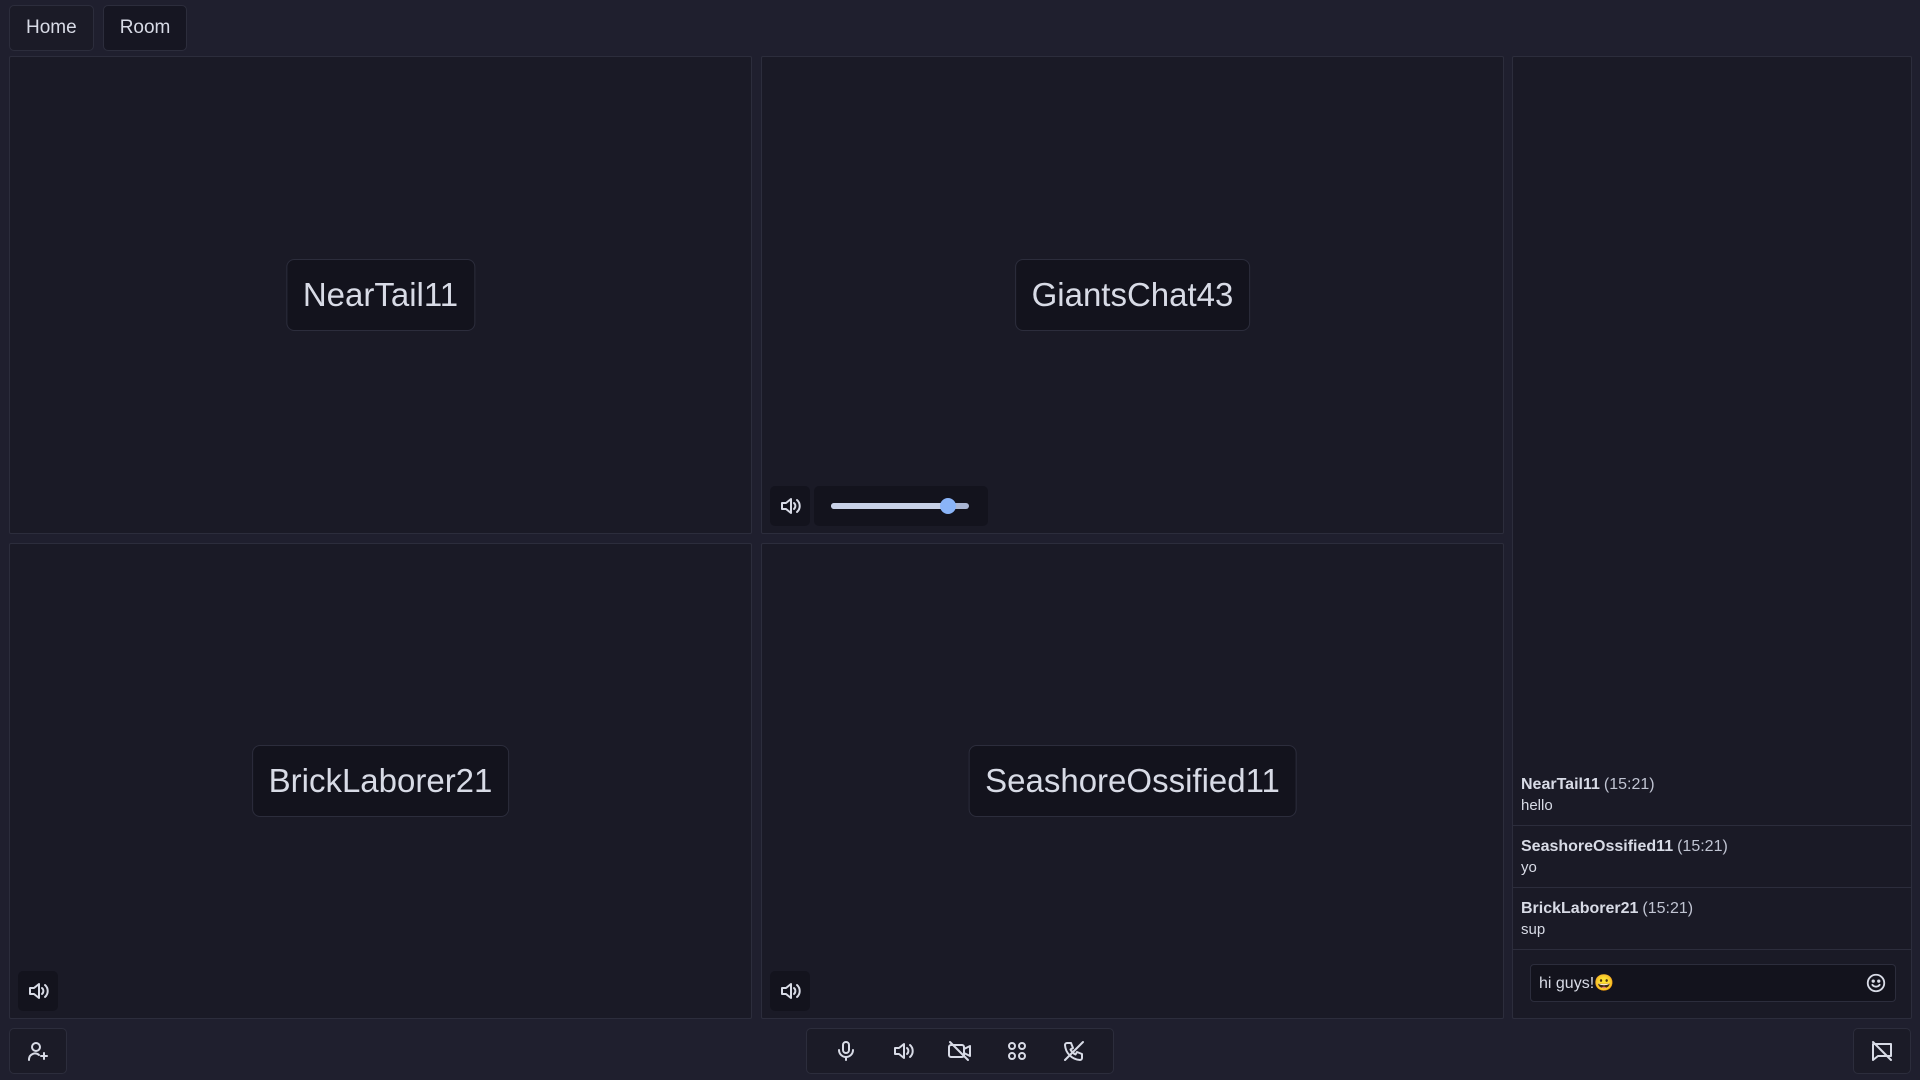  I want to click on chat-author: NearTail11, so click(1560, 784).